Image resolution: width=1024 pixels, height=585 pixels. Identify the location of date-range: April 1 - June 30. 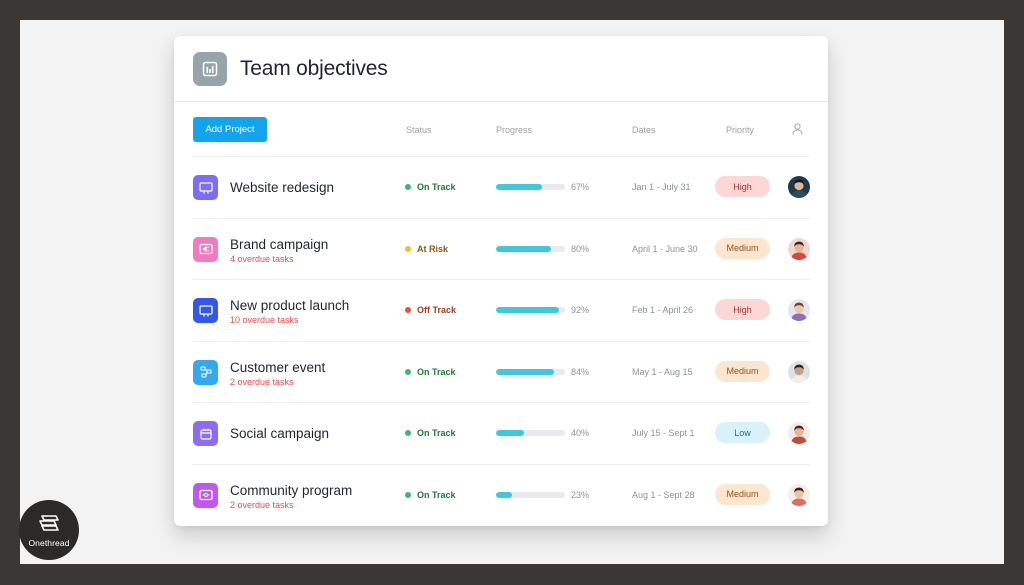
(665, 248).